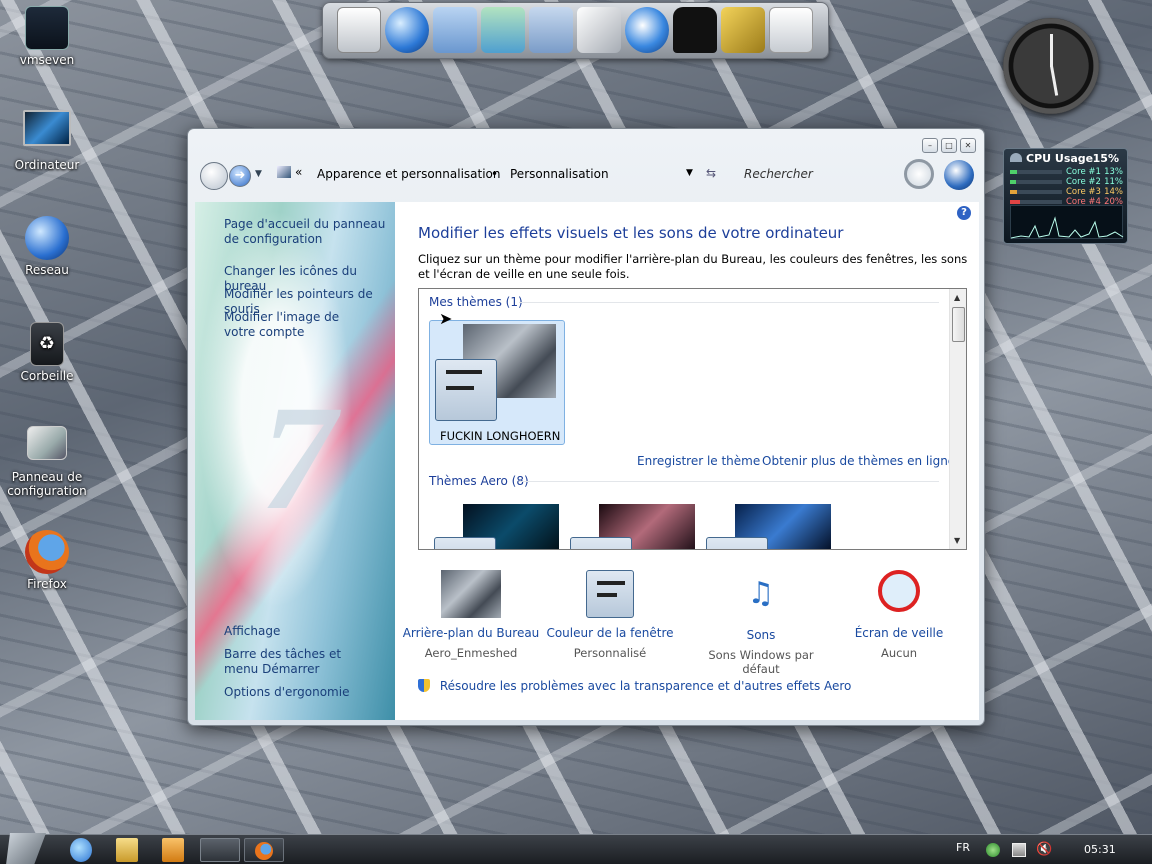 The image size is (1152, 864). I want to click on recycle-bin-icon, so click(791, 30).